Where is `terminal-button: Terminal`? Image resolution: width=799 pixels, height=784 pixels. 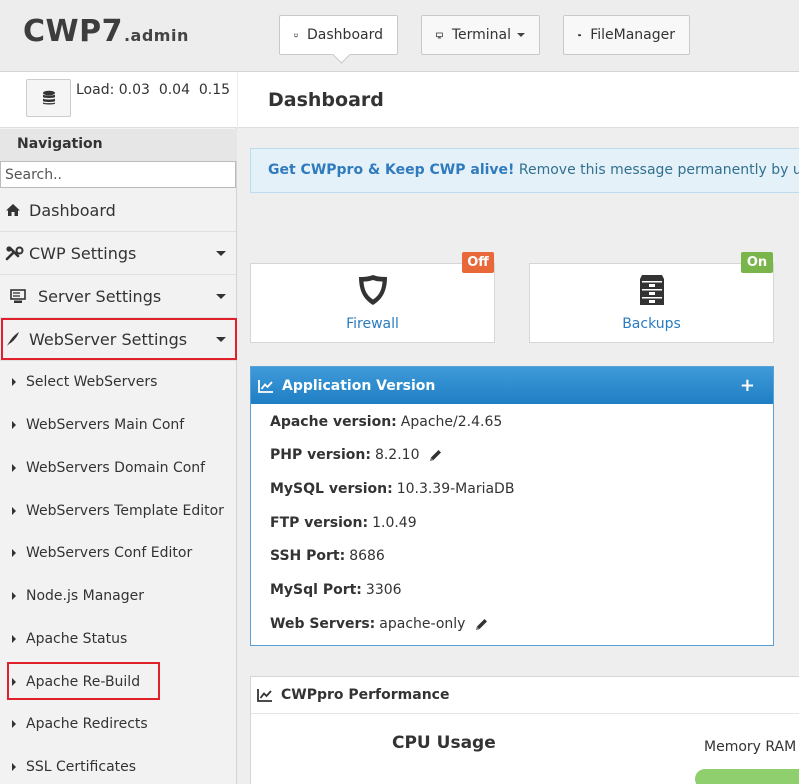 terminal-button: Terminal is located at coordinates (480, 35).